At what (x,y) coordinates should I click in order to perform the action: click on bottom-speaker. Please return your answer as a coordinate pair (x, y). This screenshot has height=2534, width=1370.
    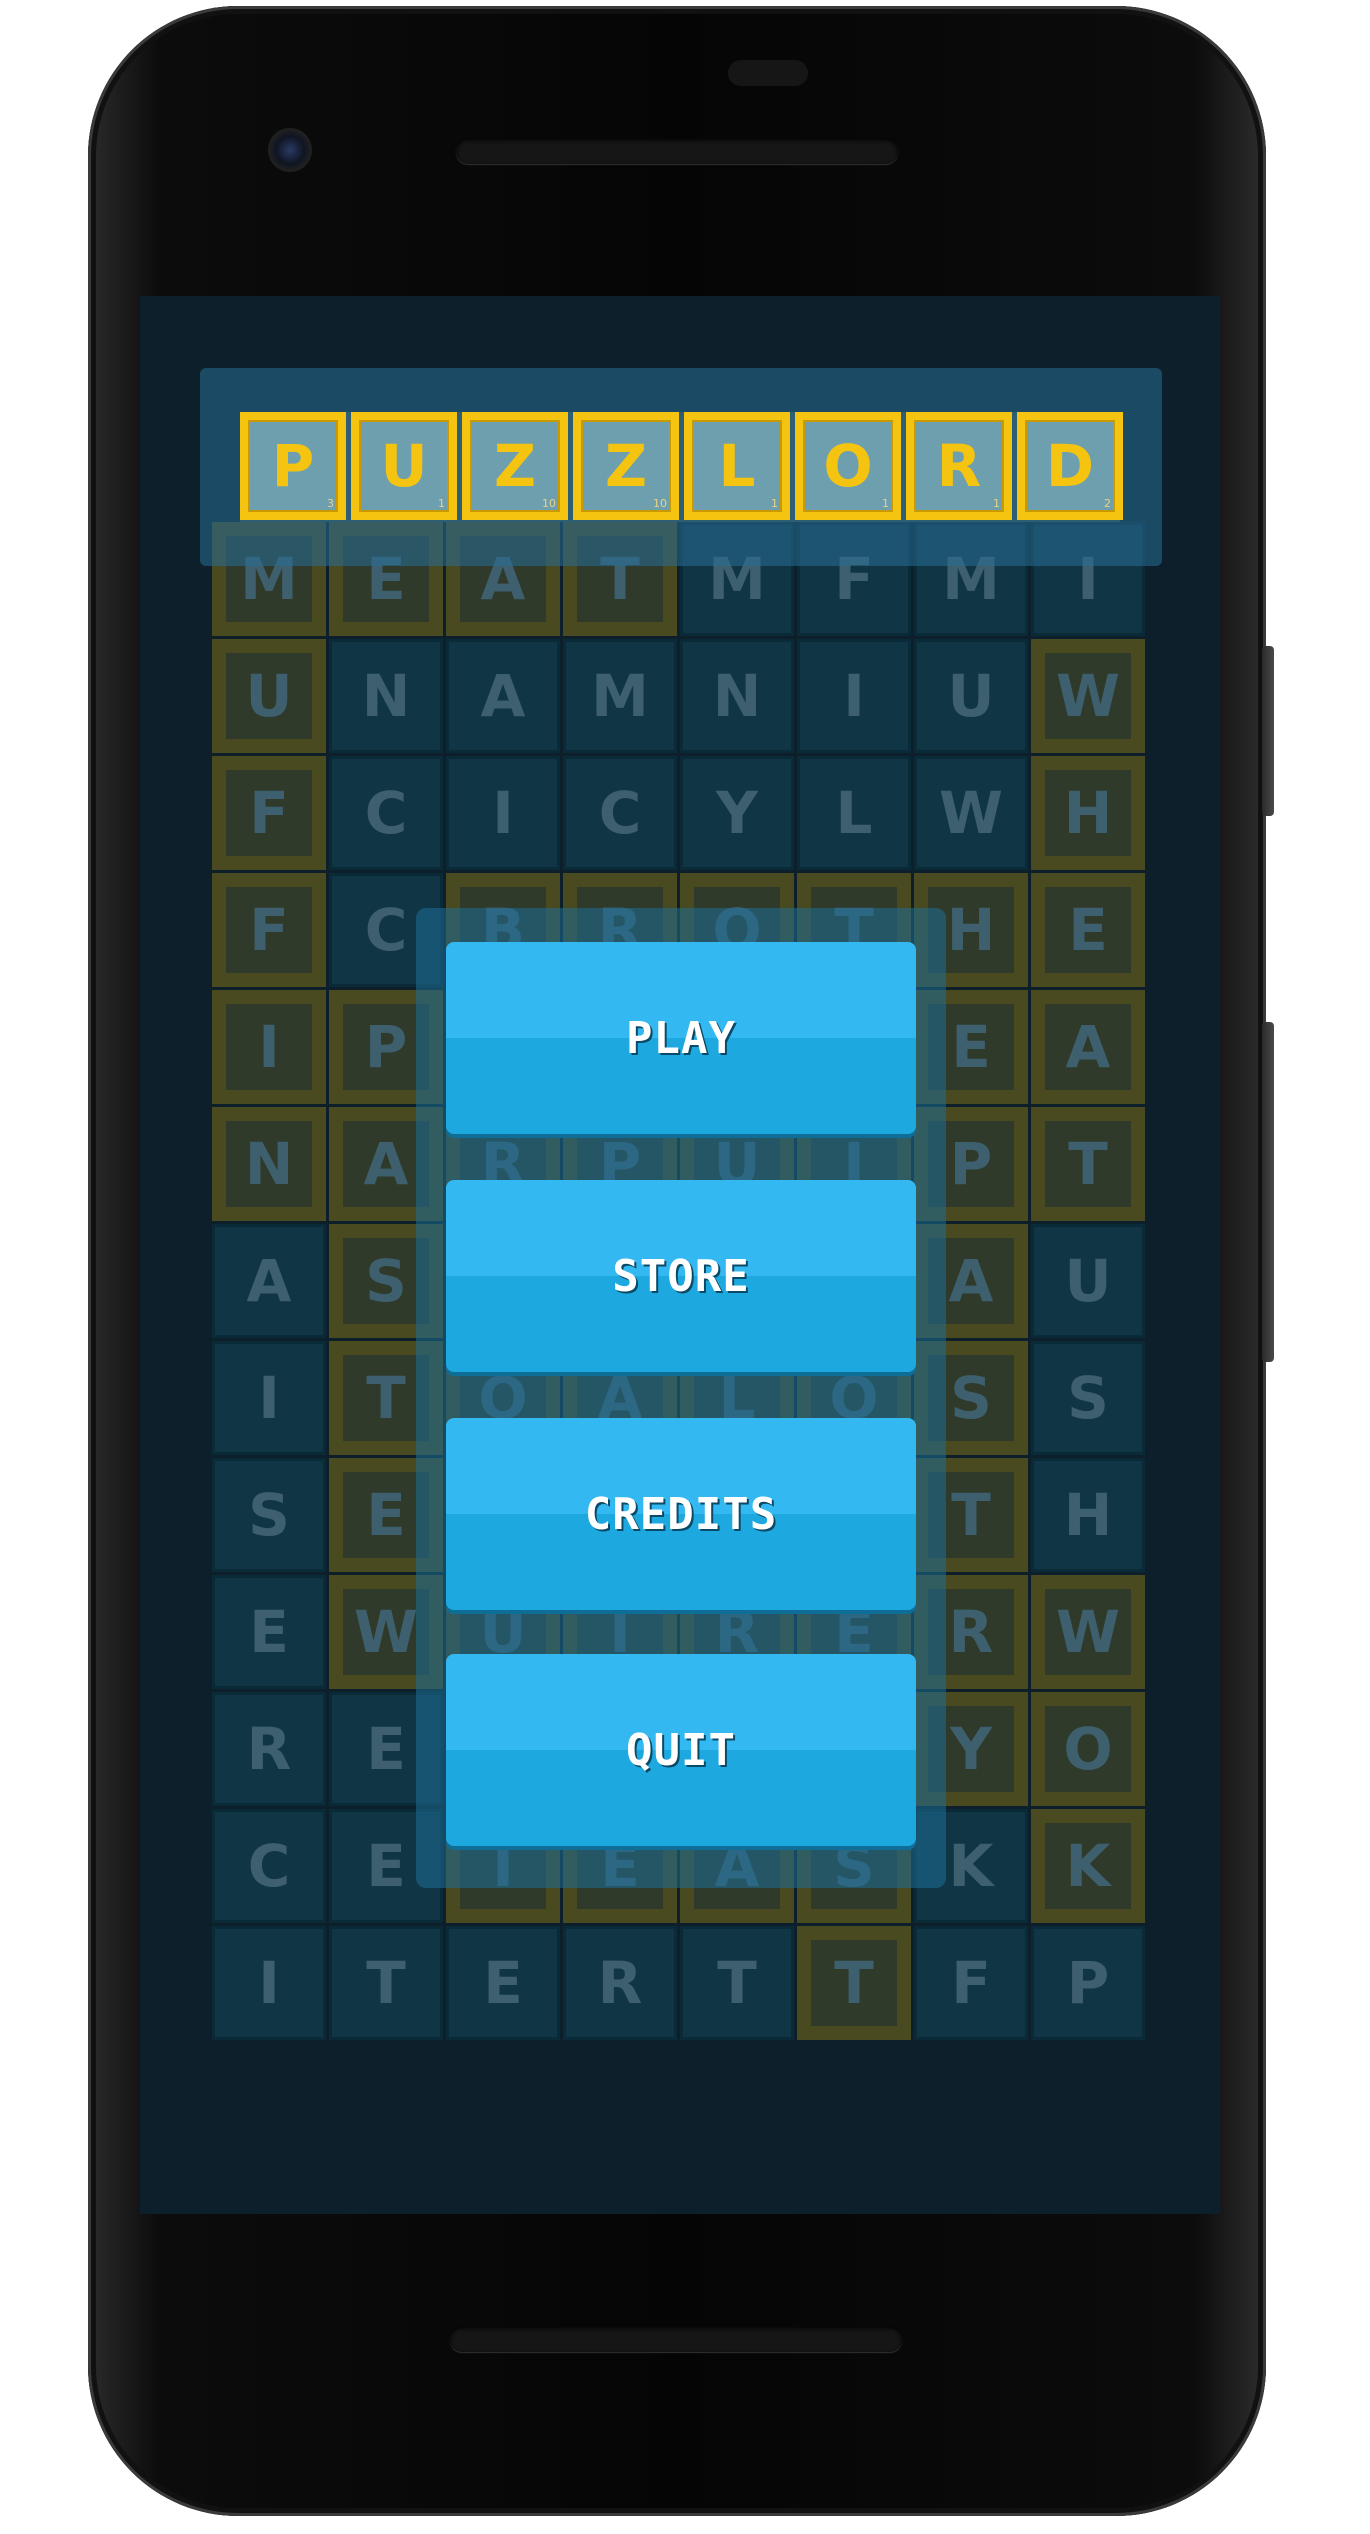
    Looking at the image, I should click on (676, 2339).